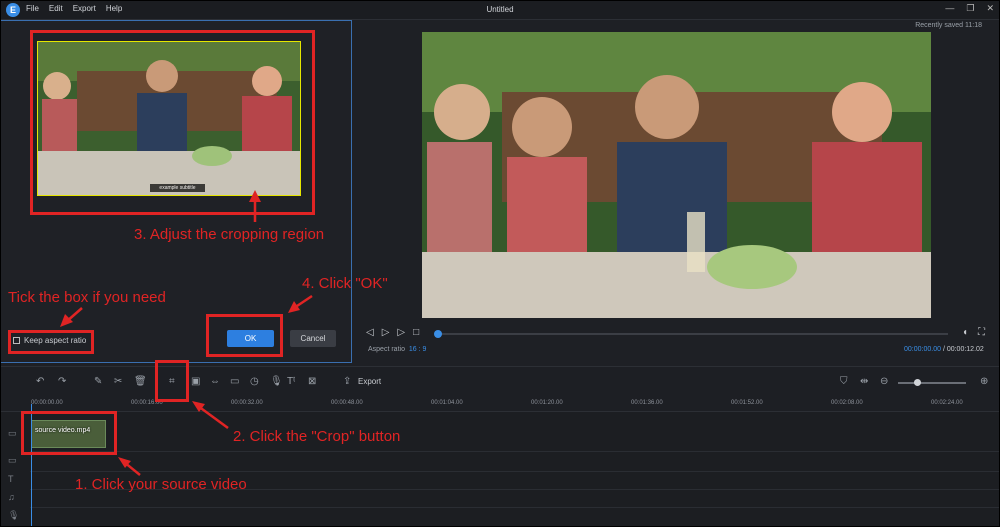 This screenshot has height=527, width=1000. Describe the element at coordinates (14, 515) in the screenshot. I see `voice-track-icon: 🎙` at that location.